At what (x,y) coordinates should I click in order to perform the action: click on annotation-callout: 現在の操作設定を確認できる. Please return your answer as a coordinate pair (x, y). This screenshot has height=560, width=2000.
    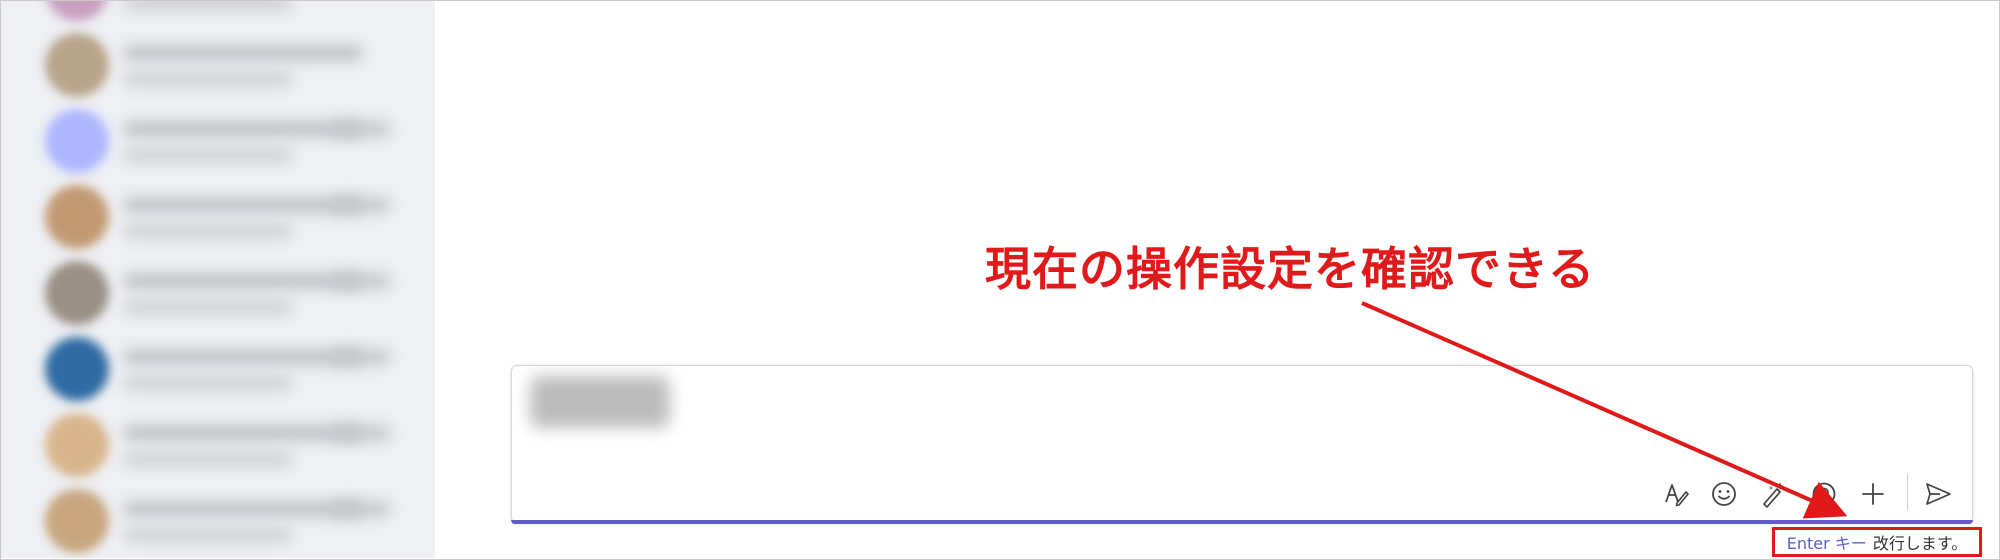
    Looking at the image, I should click on (1290, 269).